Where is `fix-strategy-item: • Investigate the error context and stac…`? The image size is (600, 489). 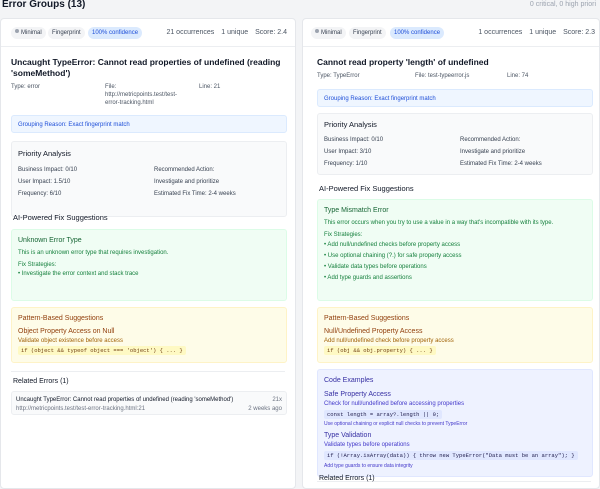 fix-strategy-item: • Investigate the error context and stac… is located at coordinates (78, 274).